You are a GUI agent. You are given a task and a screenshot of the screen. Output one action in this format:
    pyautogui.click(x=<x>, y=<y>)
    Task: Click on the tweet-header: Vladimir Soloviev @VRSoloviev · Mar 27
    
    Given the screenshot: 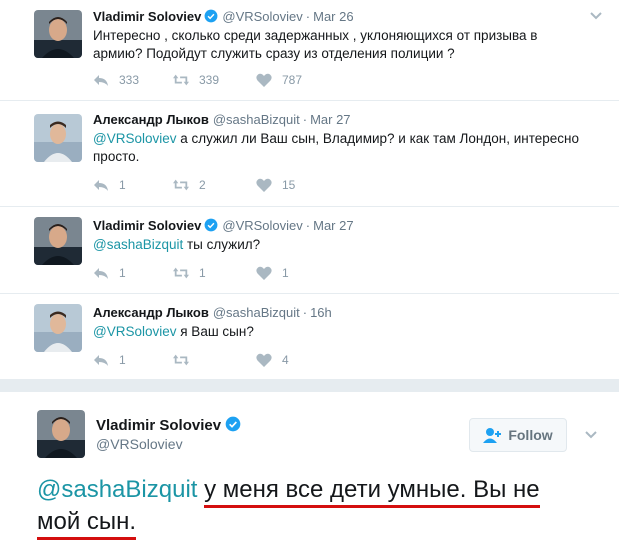 What is the action you would take?
    pyautogui.click(x=223, y=226)
    